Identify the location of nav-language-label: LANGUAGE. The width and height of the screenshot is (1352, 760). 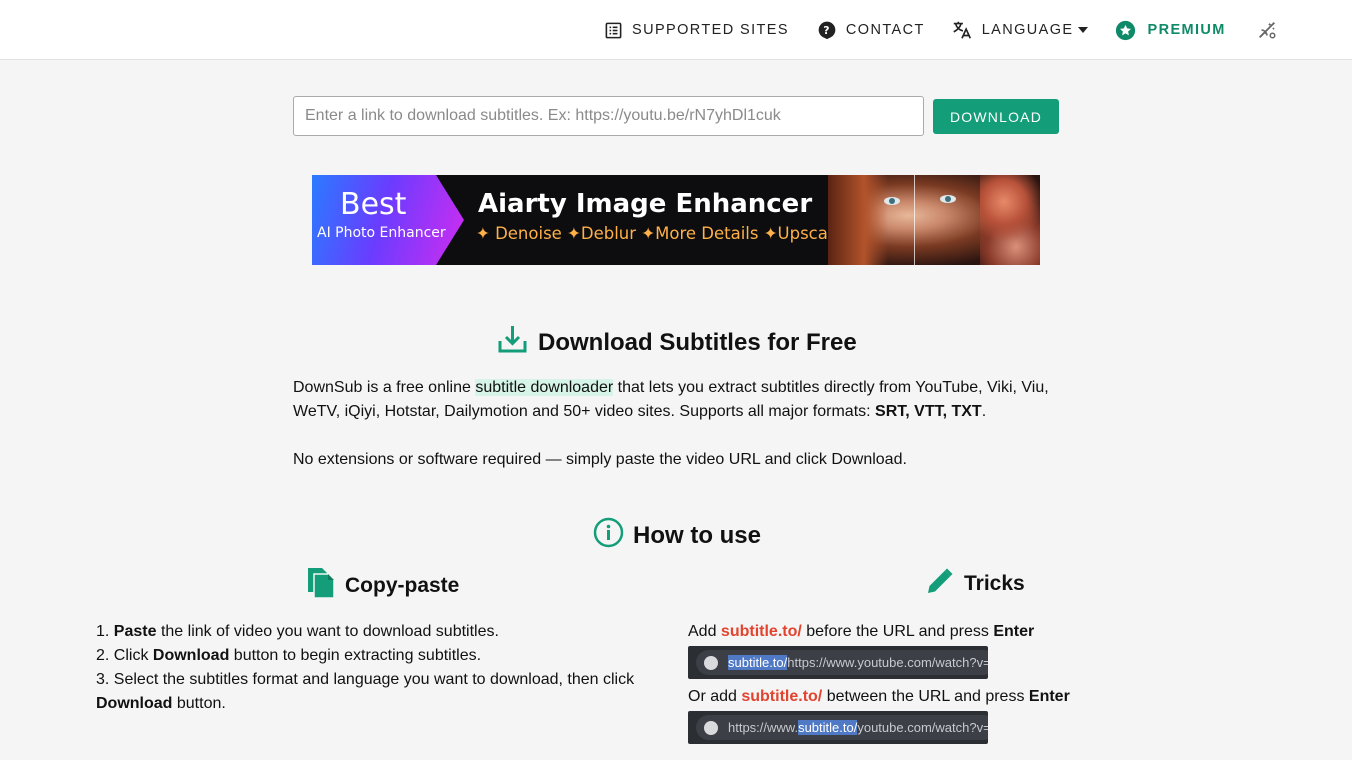
(1027, 30).